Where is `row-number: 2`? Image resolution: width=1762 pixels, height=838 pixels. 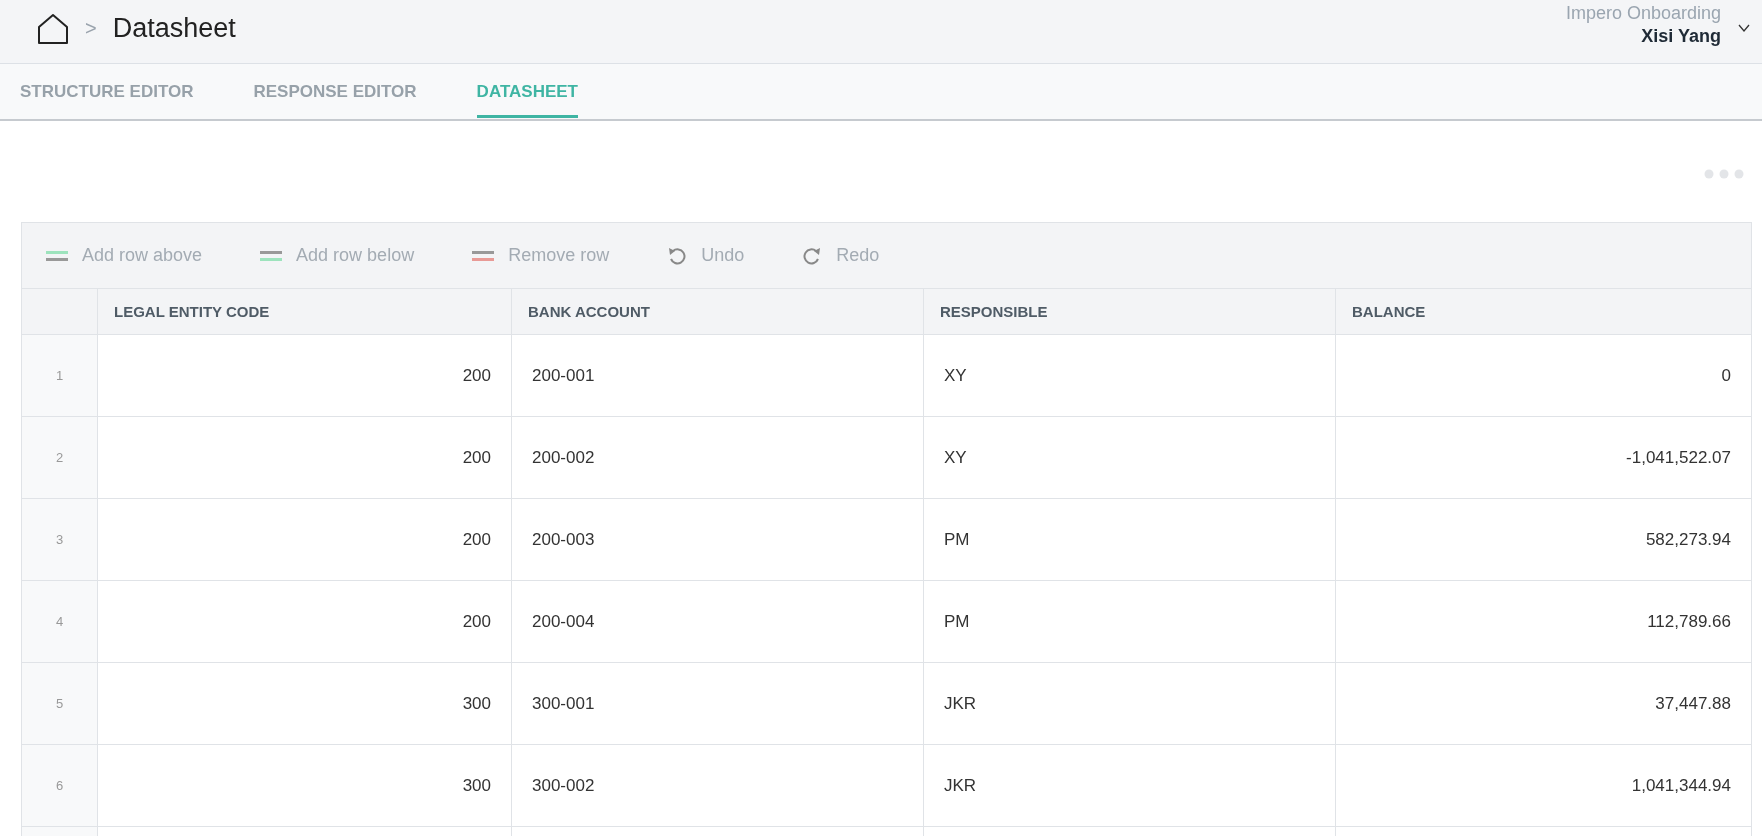
row-number: 2 is located at coordinates (59, 458).